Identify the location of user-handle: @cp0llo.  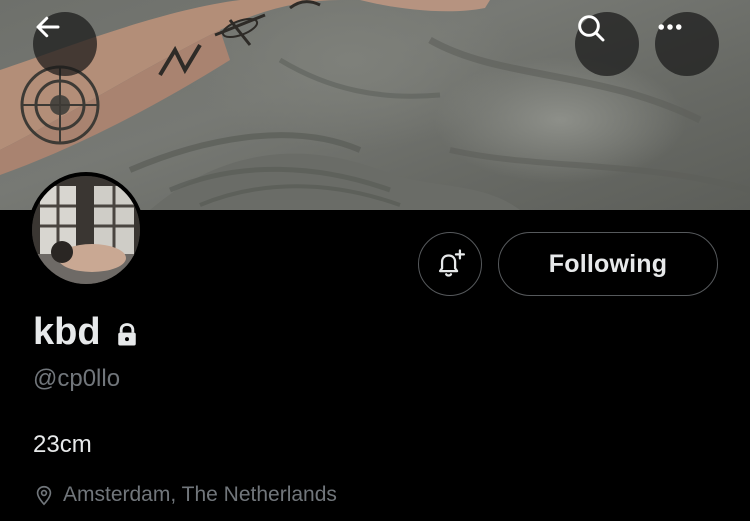
(77, 378).